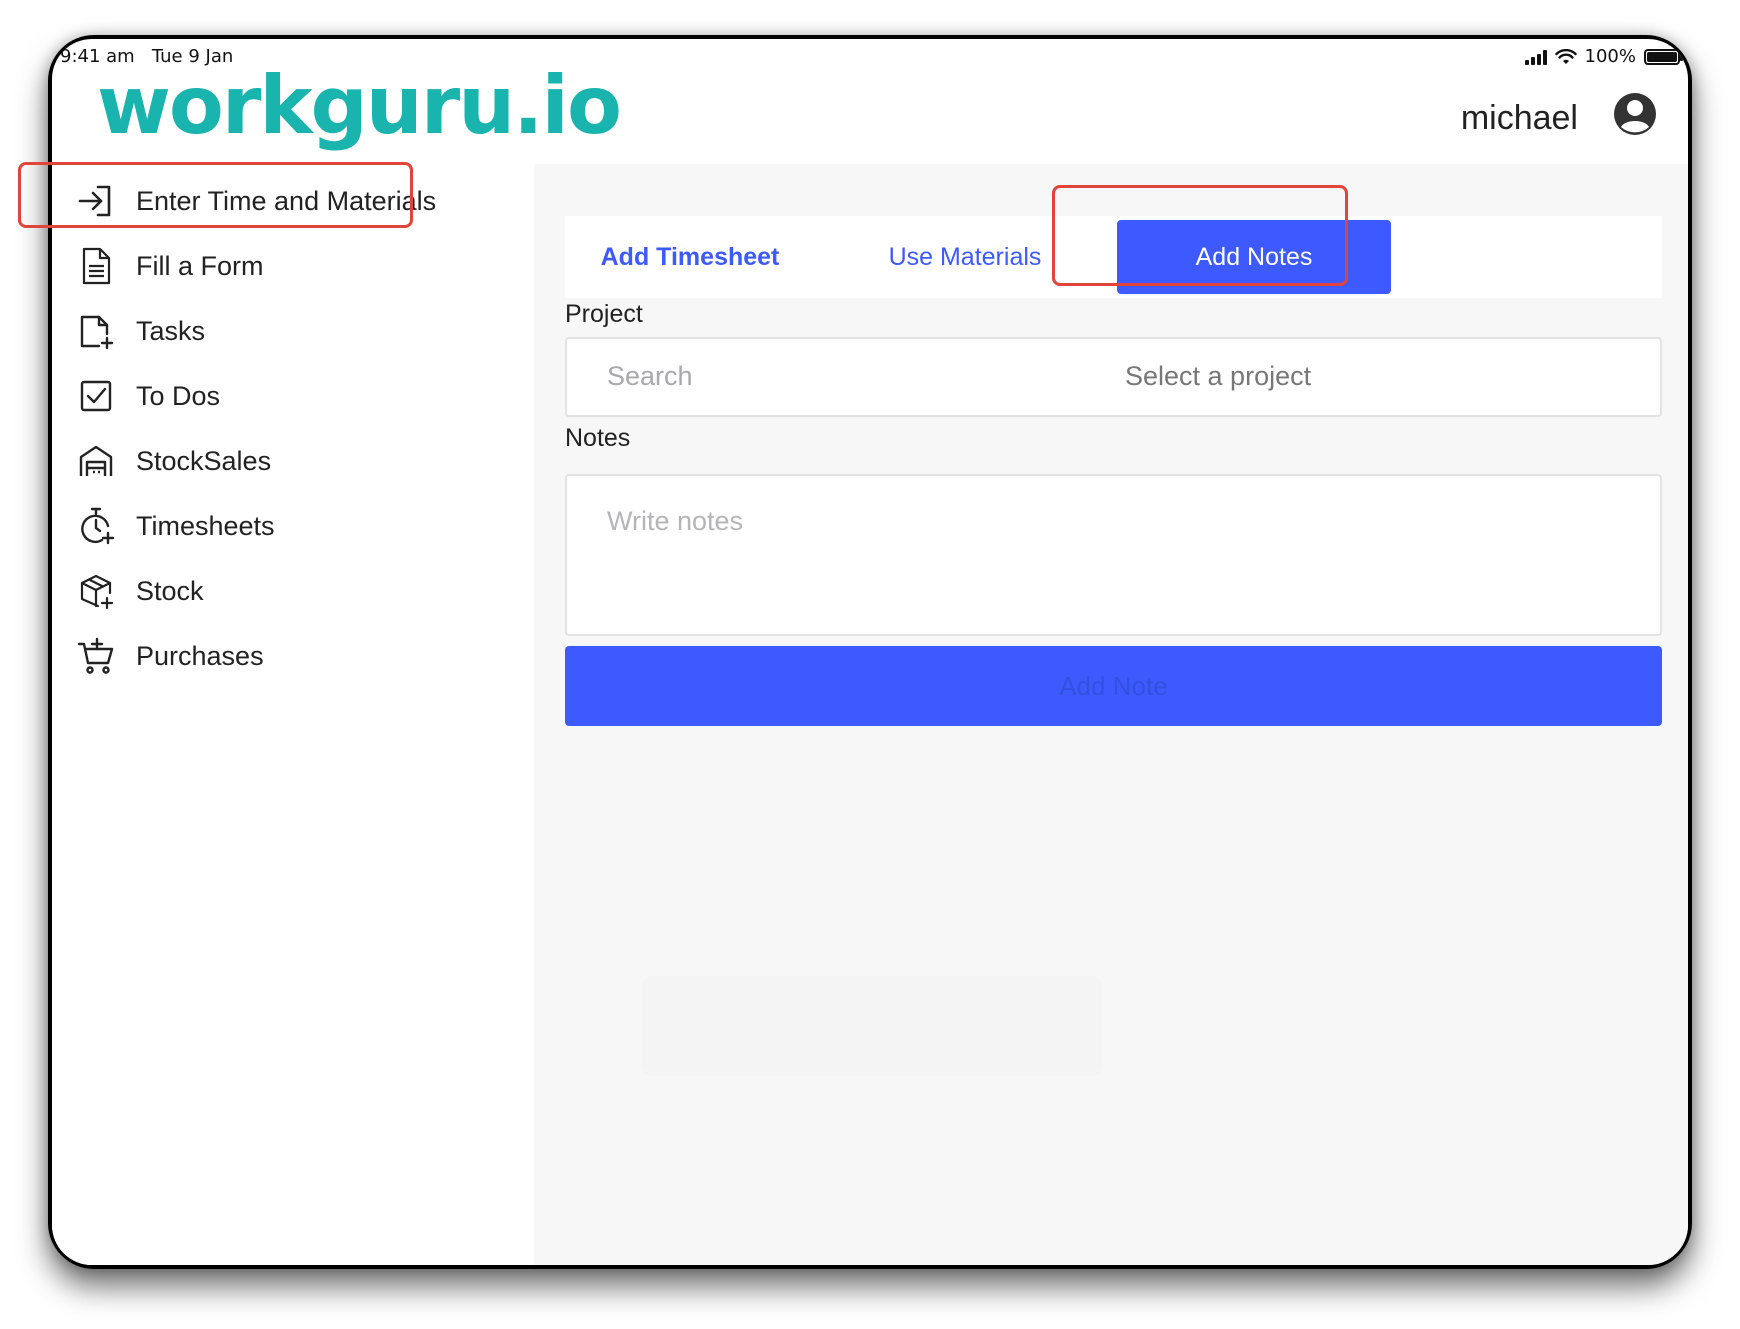 Image resolution: width=1740 pixels, height=1329 pixels. What do you see at coordinates (267, 591) in the screenshot?
I see `sidebar-item-stock: Stock` at bounding box center [267, 591].